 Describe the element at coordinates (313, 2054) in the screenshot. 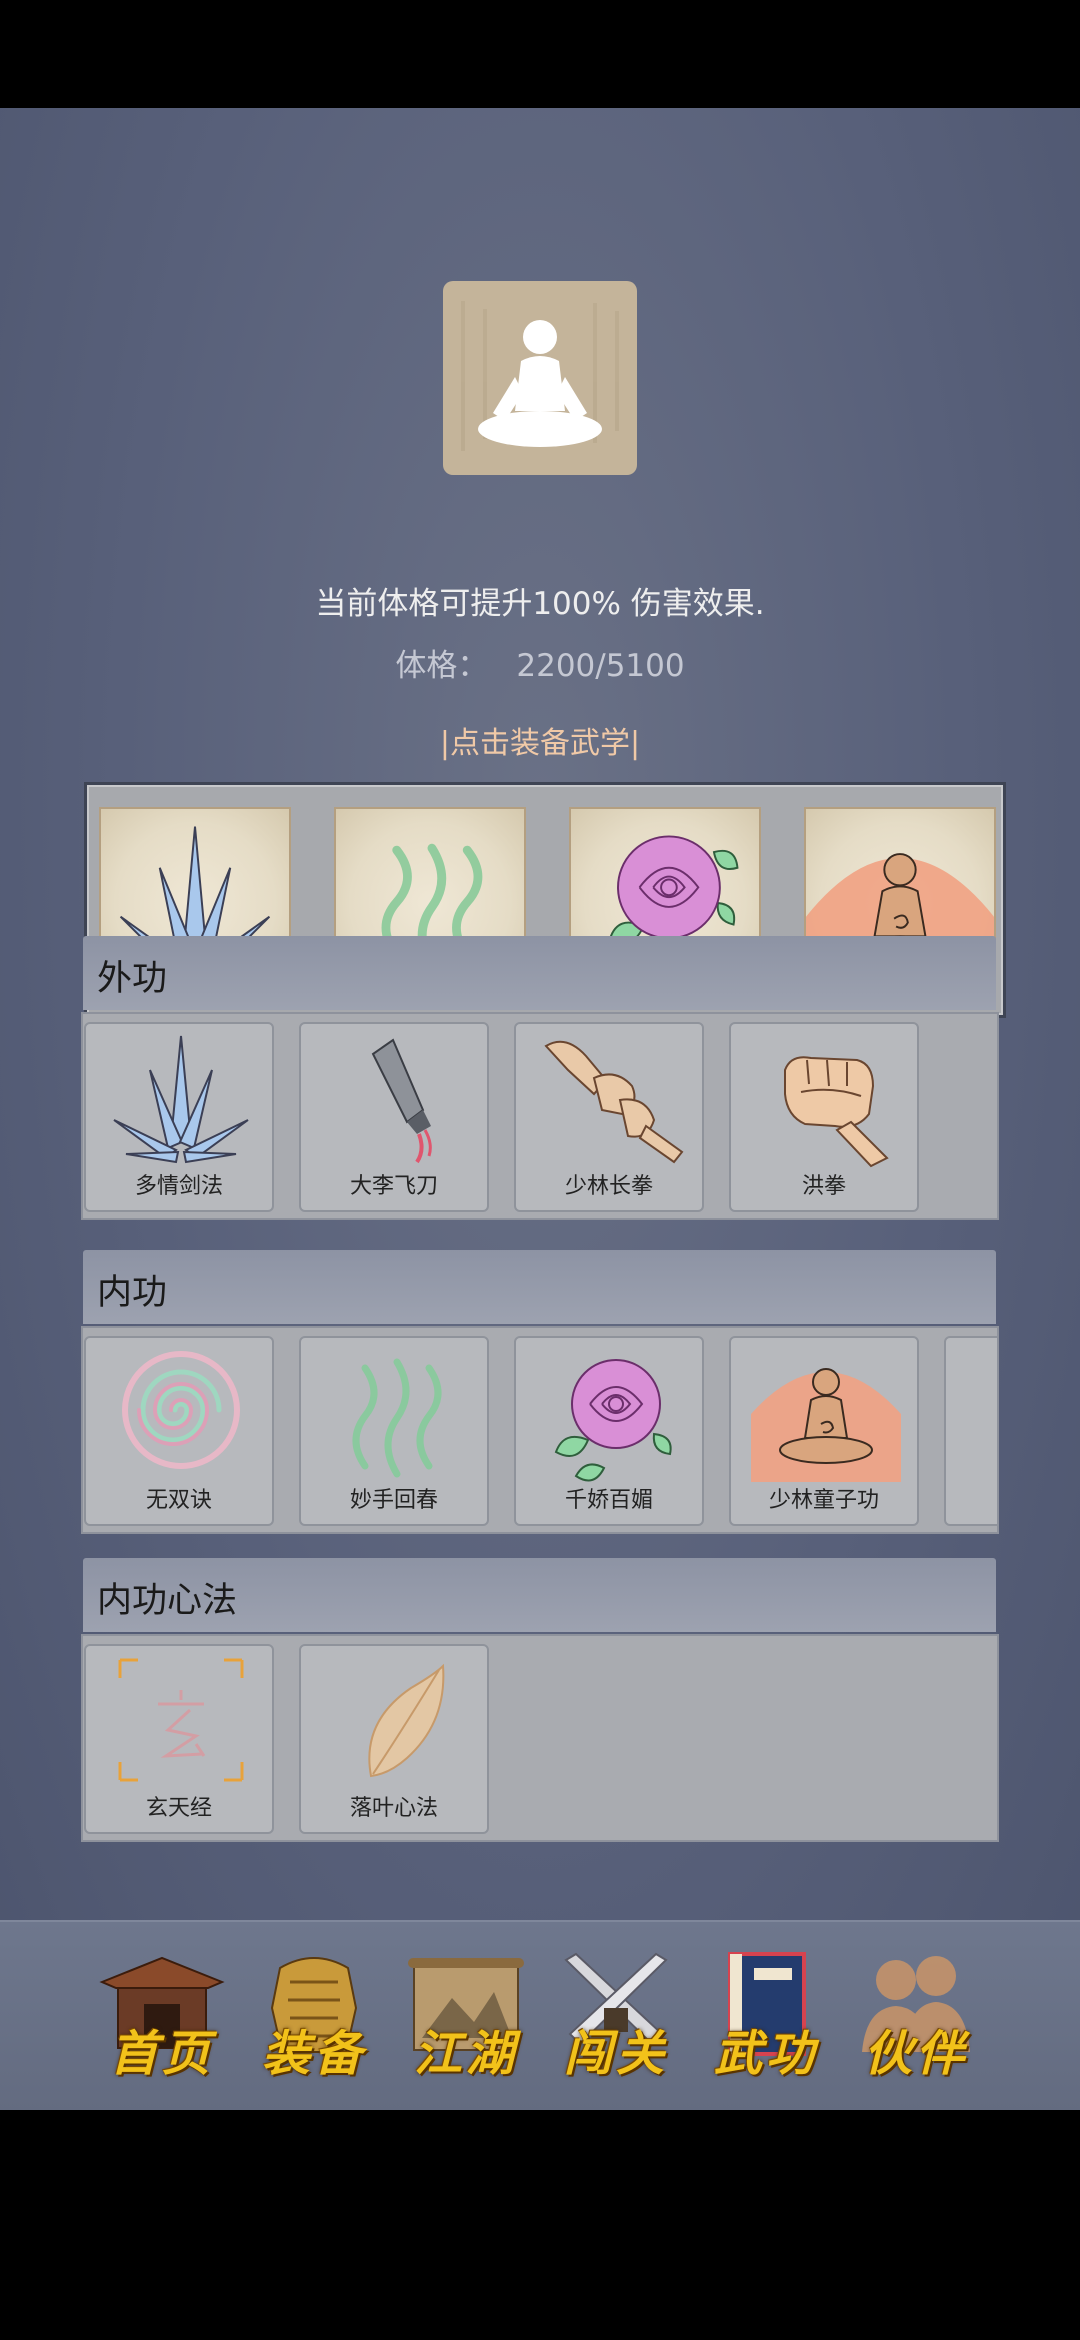

I see `nav-label: 装备` at that location.